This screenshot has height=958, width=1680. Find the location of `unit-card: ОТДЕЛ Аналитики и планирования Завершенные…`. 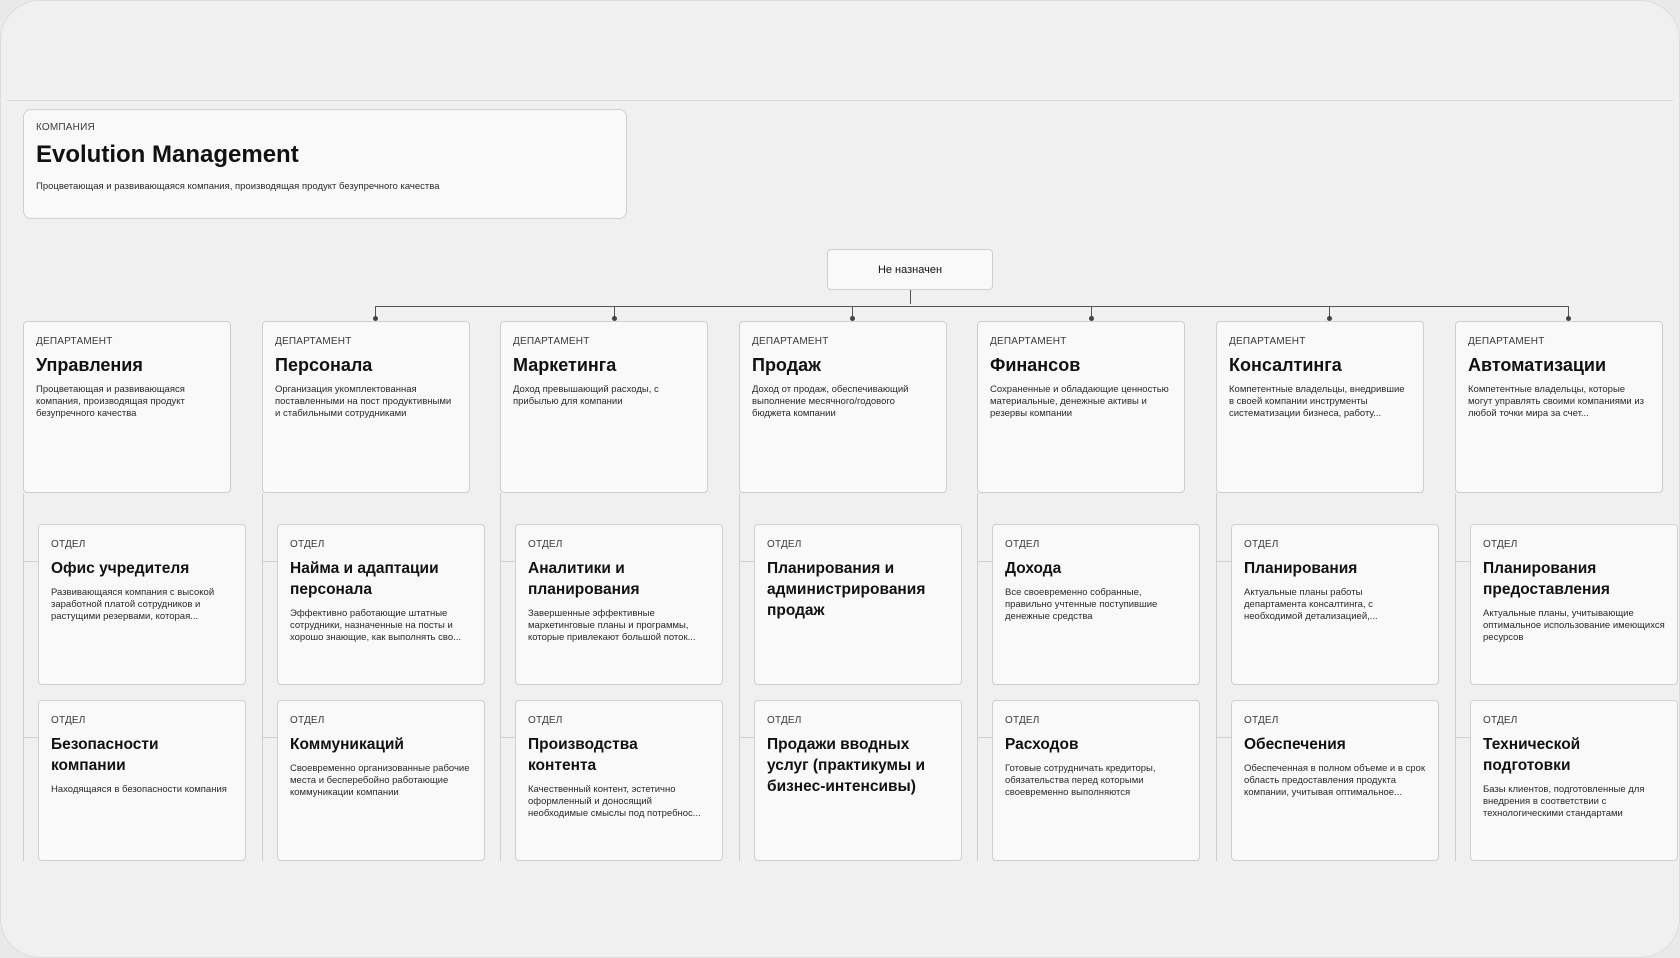

unit-card: ОТДЕЛ Аналитики и планирования Завершенные… is located at coordinates (619, 604).